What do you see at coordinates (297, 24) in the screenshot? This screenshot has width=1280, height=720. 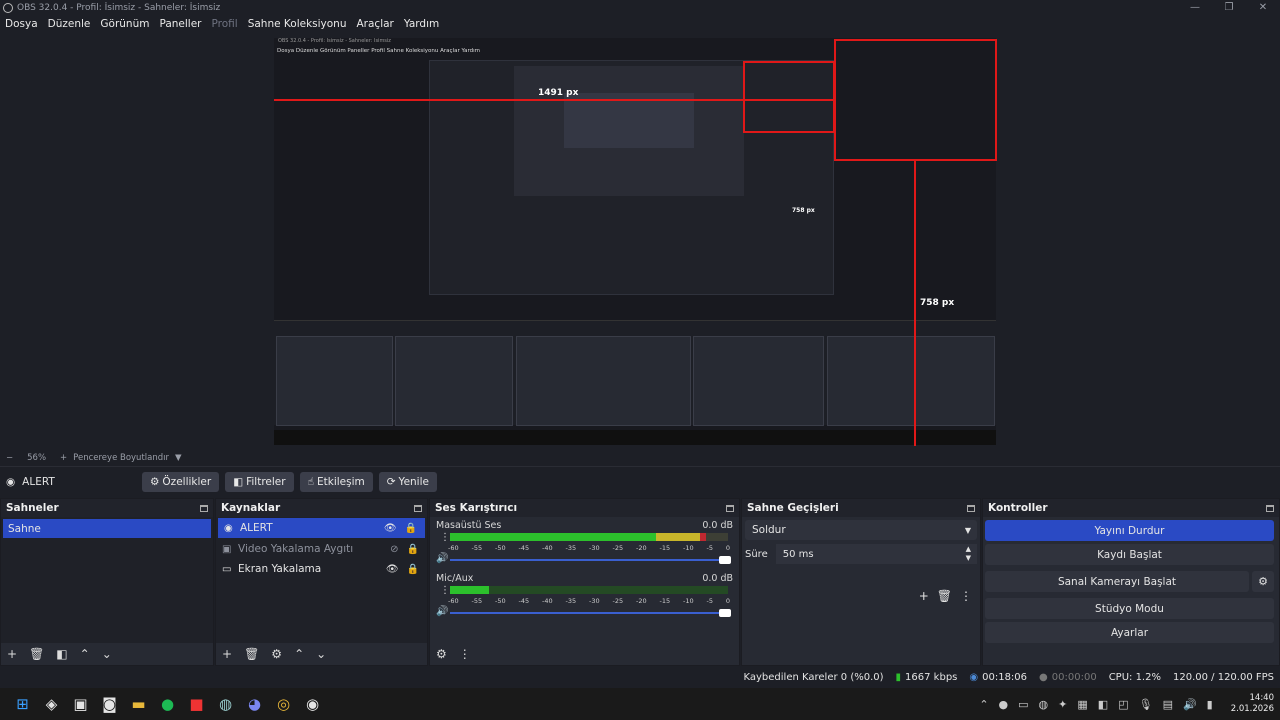 I see `menu-scene-collection: Sahne Koleksiyonu` at bounding box center [297, 24].